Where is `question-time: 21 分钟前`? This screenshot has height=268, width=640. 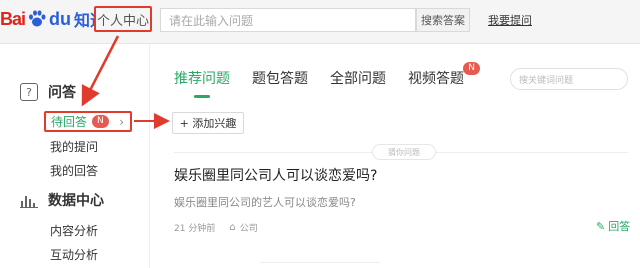
question-time: 21 分钟前 is located at coordinates (195, 229).